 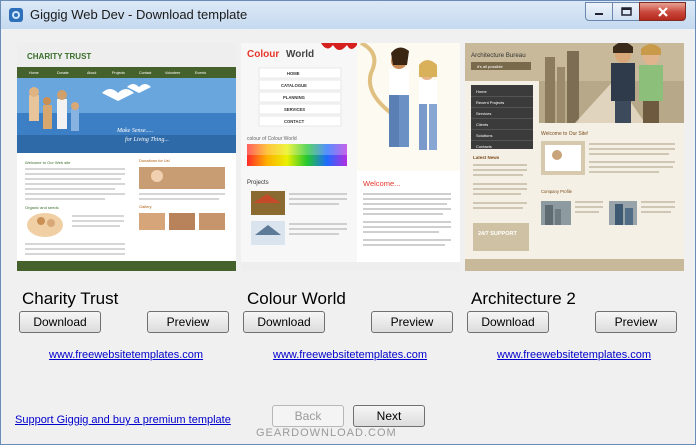 I want to click on charity-nav-item: Donate, so click(x=63, y=73).